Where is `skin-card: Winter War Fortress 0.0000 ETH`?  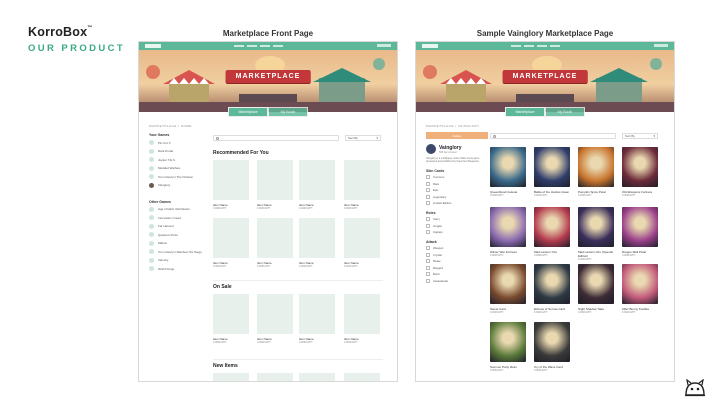
skin-card: Winter War Fortress 0.0000 ETH is located at coordinates (508, 232).